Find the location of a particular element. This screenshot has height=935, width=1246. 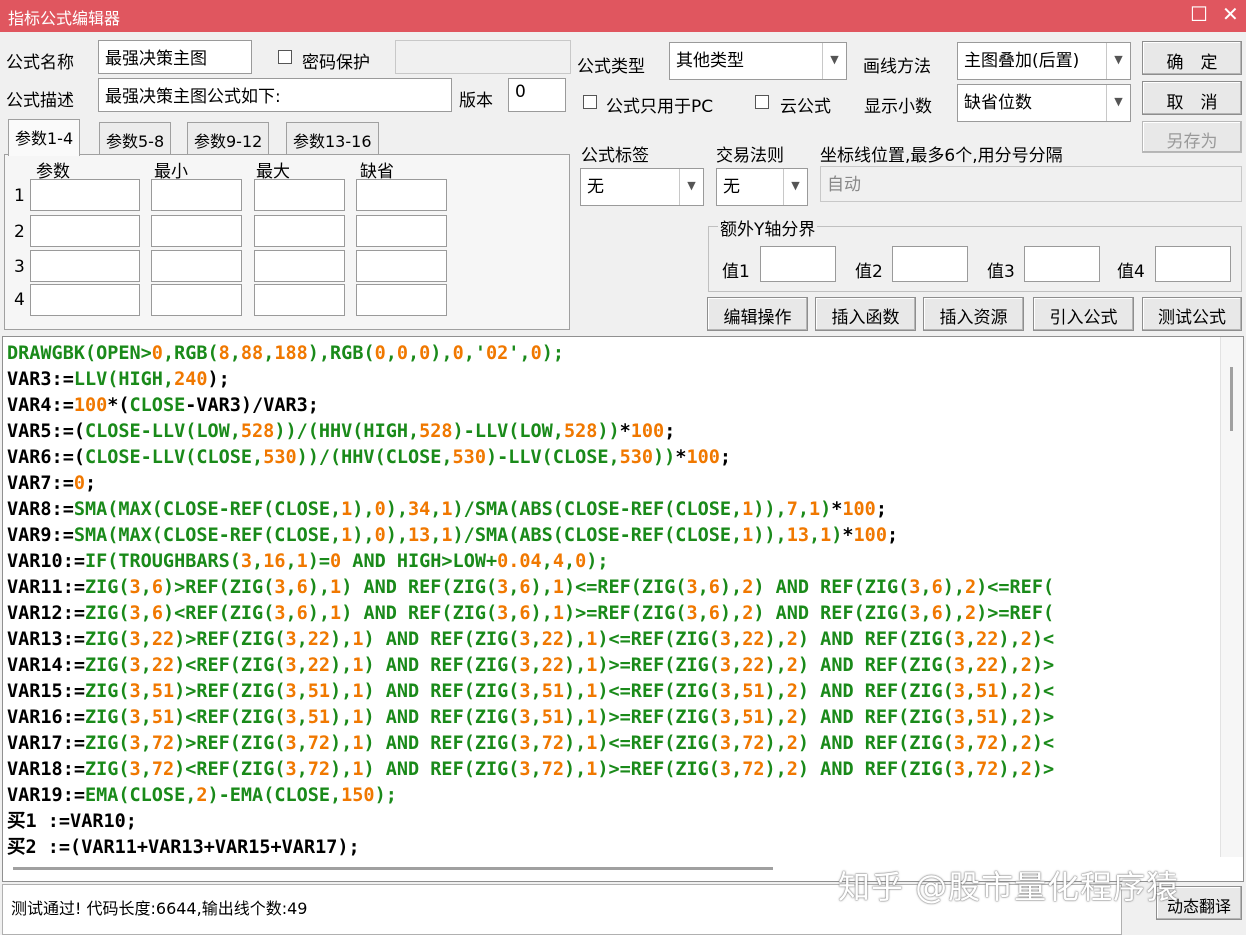

formula-tag-select: 无 ▼ is located at coordinates (642, 187).